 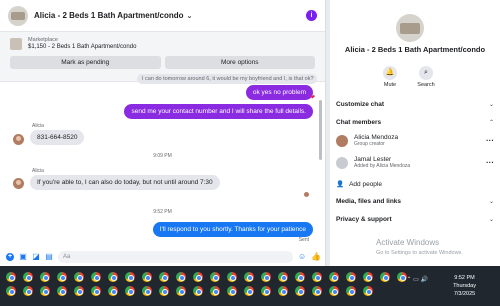 I want to click on listing-thumbnail, so click(x=16, y=44).